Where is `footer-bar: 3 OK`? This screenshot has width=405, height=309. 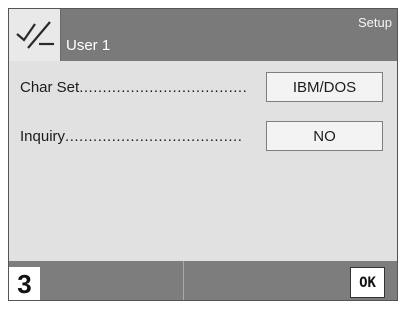
footer-bar: 3 OK is located at coordinates (203, 280).